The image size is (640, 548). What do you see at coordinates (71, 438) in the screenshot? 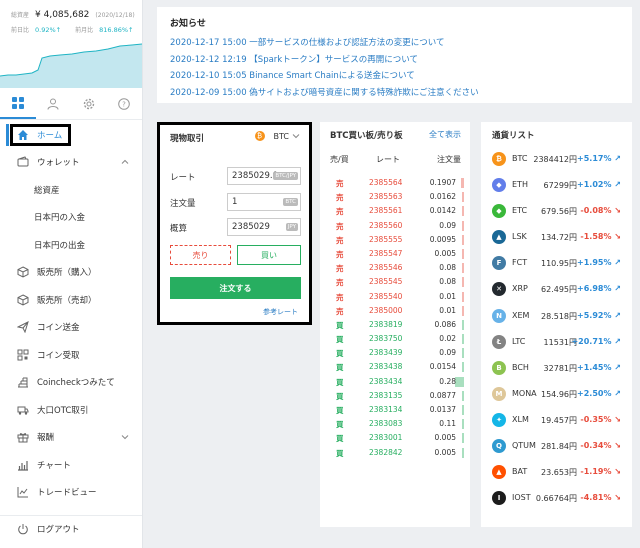
I see `nav-reward: 報酬` at bounding box center [71, 438].